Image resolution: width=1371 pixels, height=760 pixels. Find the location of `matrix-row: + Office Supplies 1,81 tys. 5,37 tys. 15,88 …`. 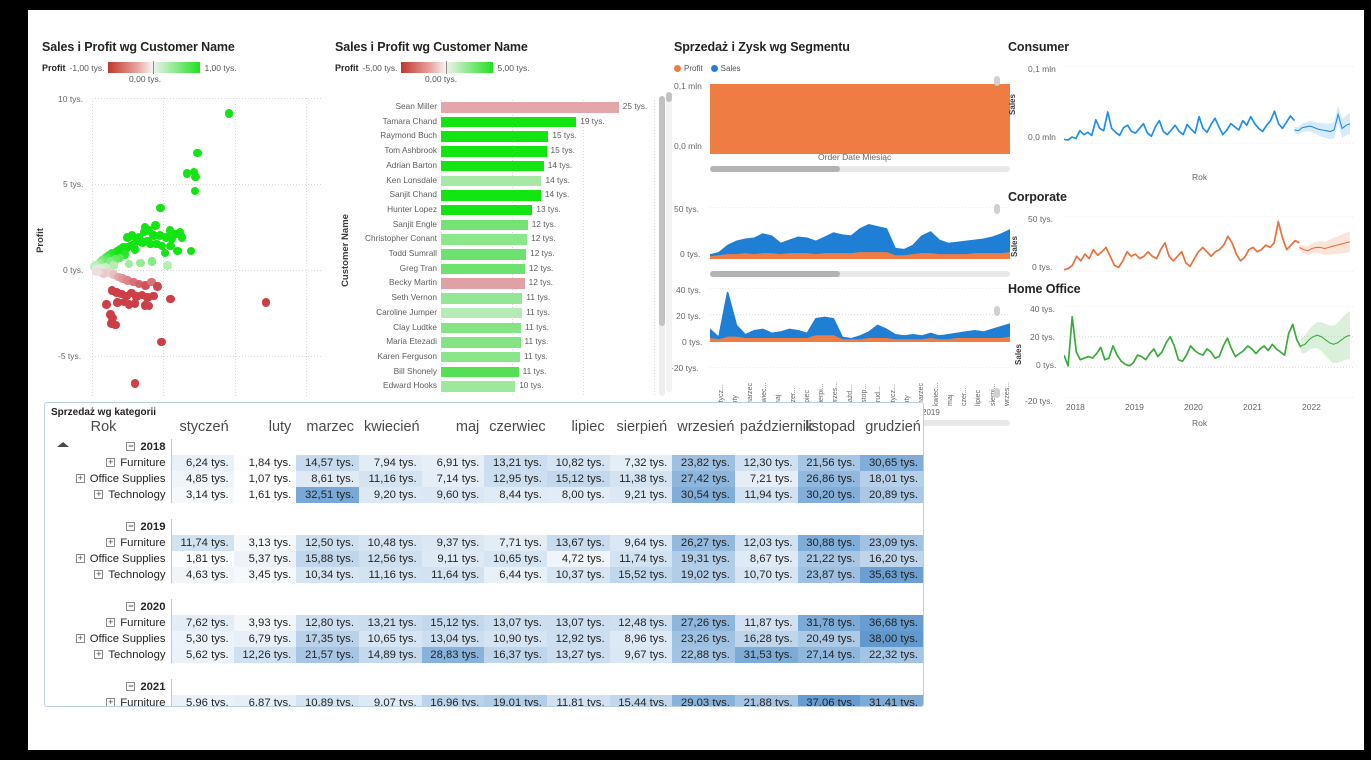

matrix-row: + Office Supplies 1,81 tys. 5,37 tys. 15,88 … is located at coordinates (484, 559).